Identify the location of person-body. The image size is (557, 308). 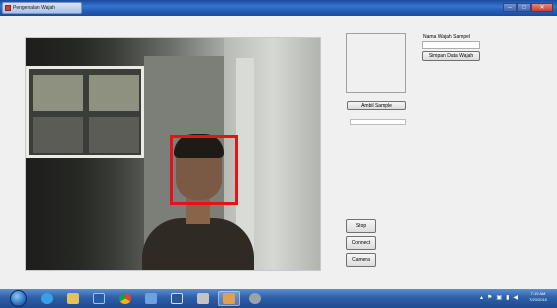
(198, 244).